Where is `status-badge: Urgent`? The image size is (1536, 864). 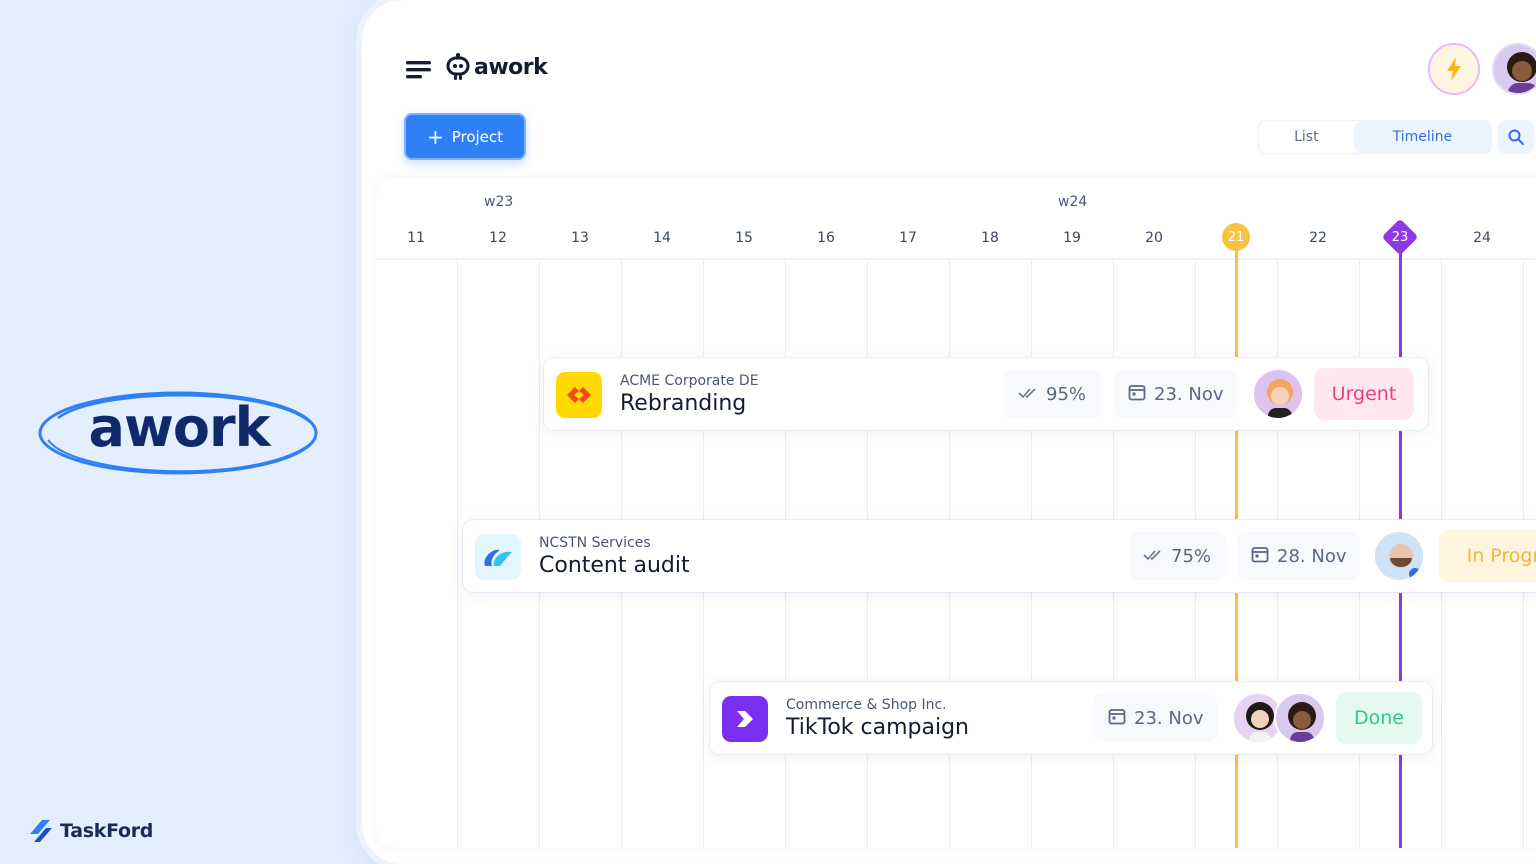
status-badge: Urgent is located at coordinates (1364, 394).